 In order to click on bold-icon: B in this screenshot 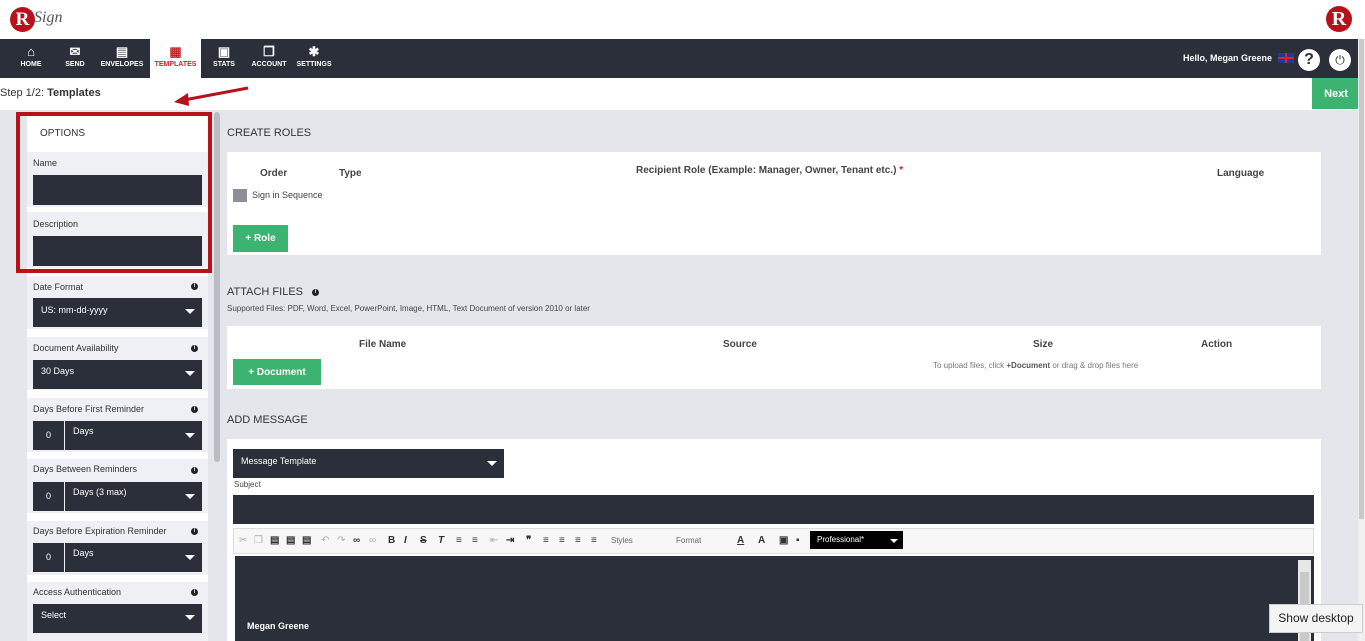, I will do `click(391, 540)`.